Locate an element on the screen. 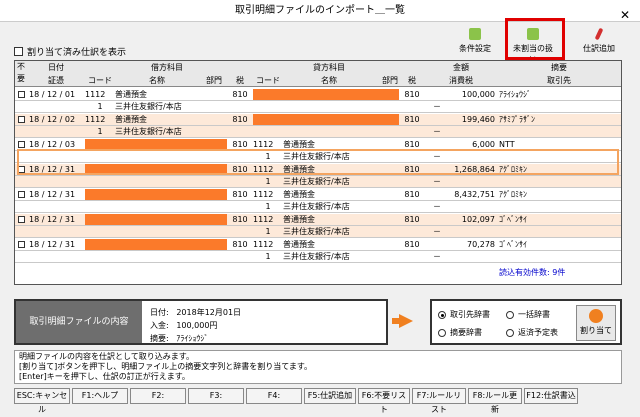  header-voucher: 証憑 is located at coordinates (56, 80).